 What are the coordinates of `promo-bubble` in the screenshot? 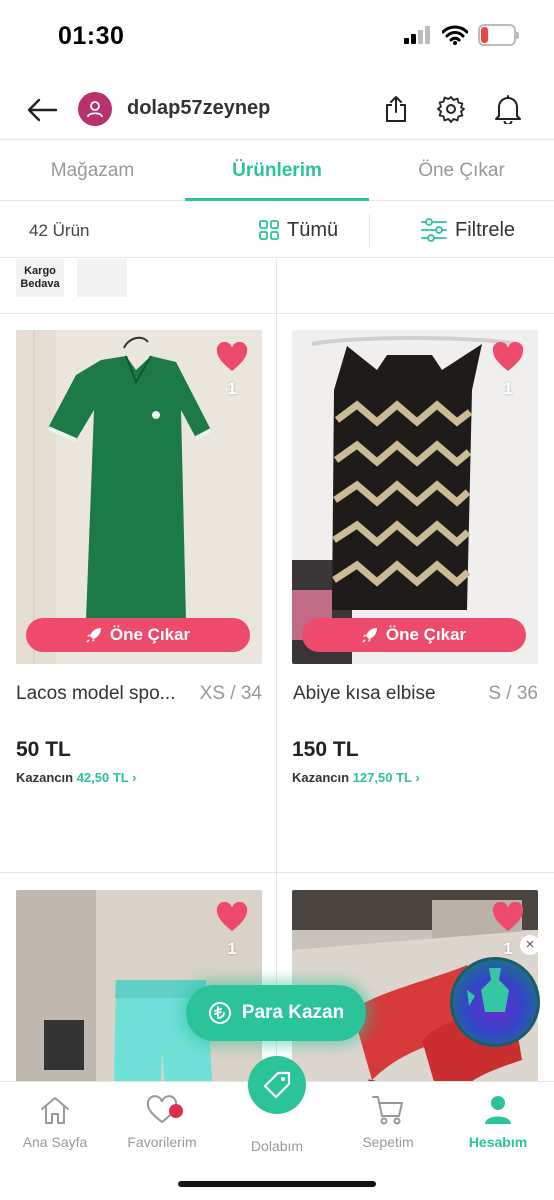 It's located at (495, 1002).